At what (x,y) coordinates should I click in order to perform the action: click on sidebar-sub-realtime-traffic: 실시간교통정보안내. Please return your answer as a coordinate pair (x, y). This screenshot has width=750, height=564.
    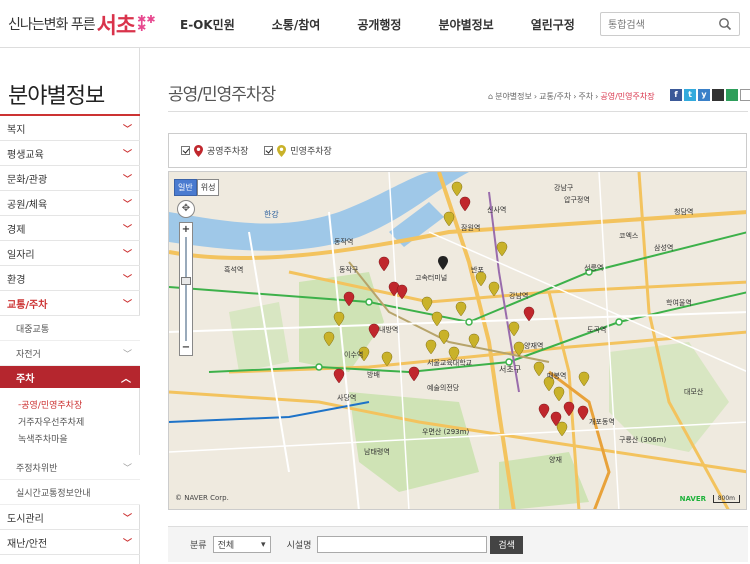
    Looking at the image, I should click on (70, 492).